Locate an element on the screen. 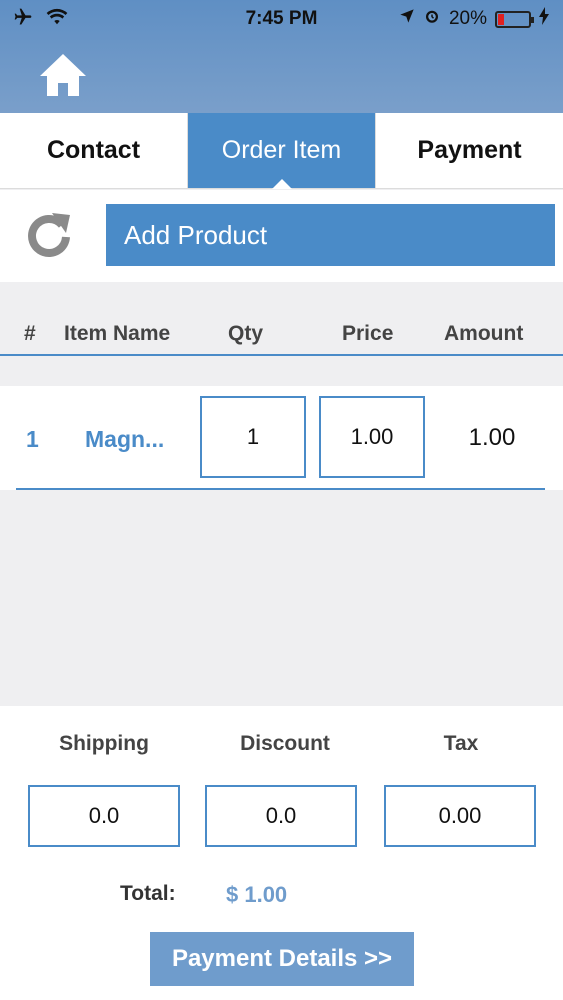 The image size is (563, 1000). home-button is located at coordinates (63, 75).